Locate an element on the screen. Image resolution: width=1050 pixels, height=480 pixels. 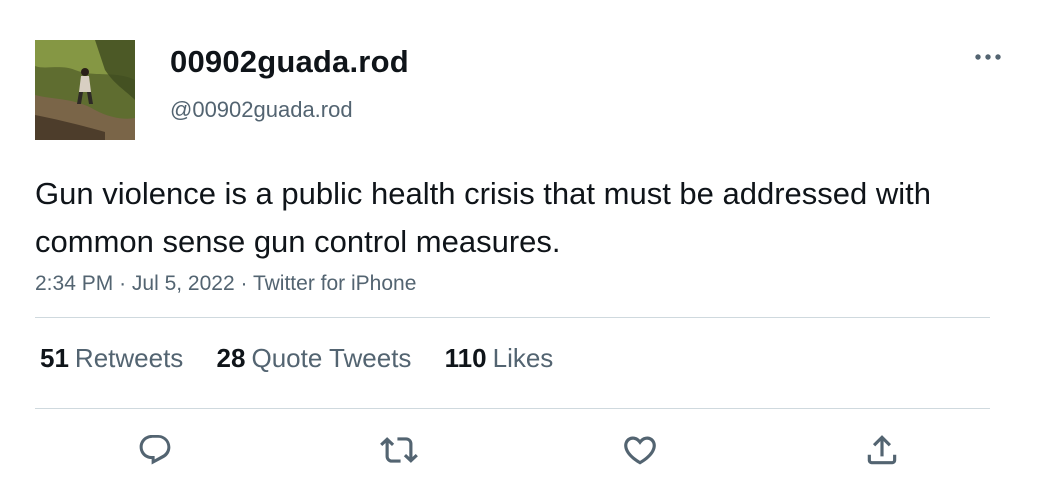
share-button is located at coordinates (882, 450).